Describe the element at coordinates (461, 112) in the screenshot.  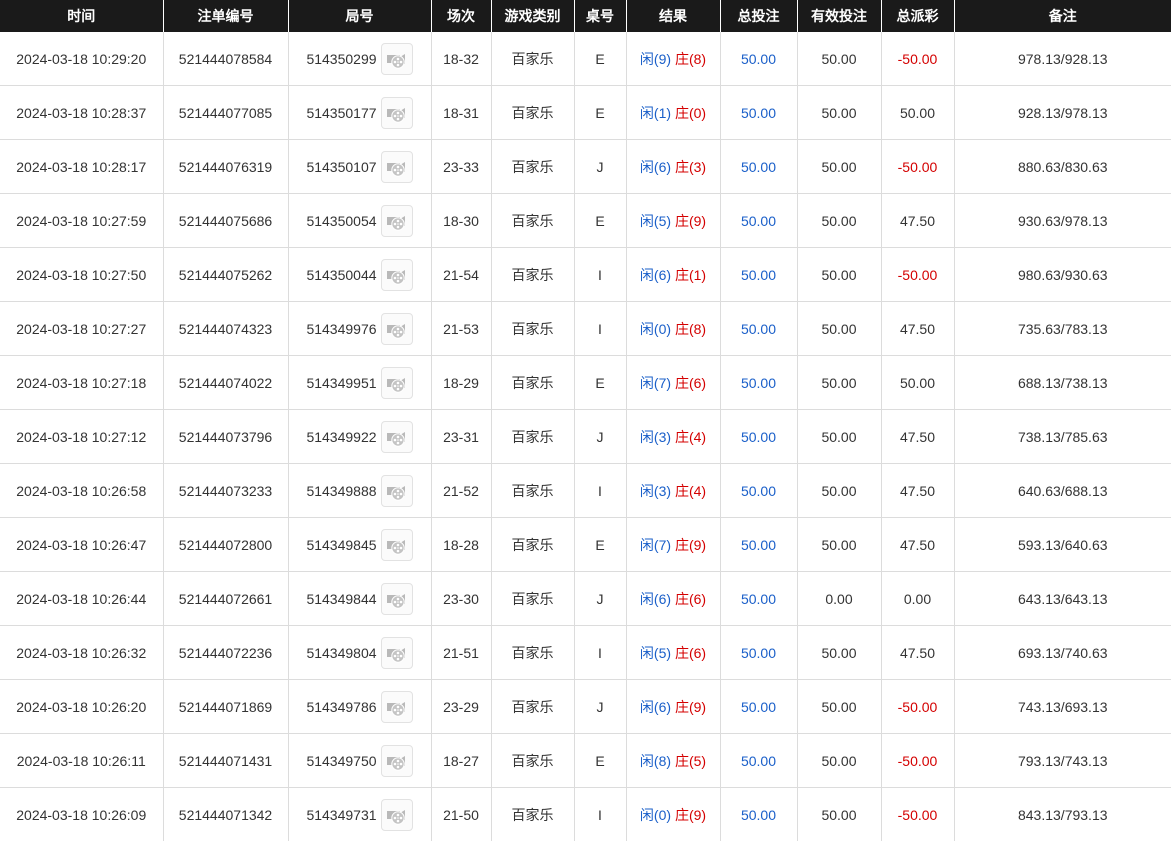
I see `cell-session: 18-31` at that location.